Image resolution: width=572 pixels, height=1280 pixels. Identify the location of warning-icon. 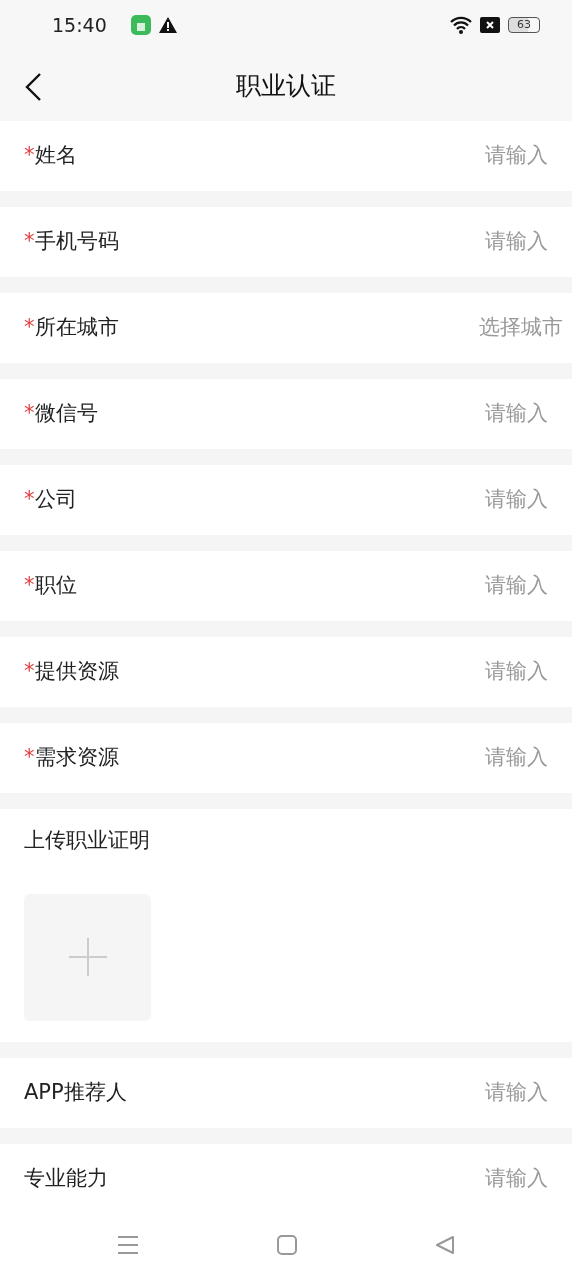
(167, 25).